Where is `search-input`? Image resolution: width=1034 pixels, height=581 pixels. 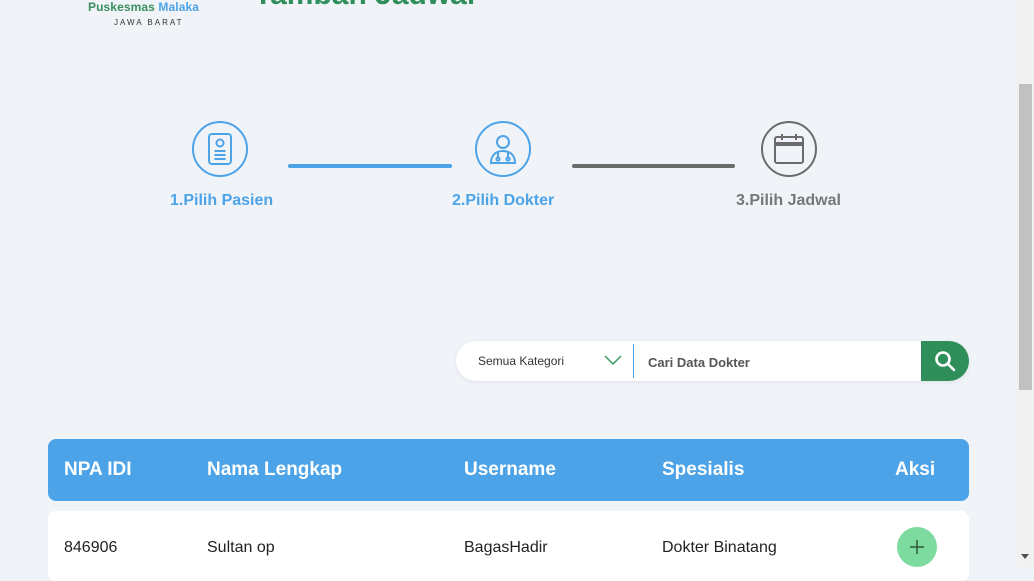 search-input is located at coordinates (783, 362).